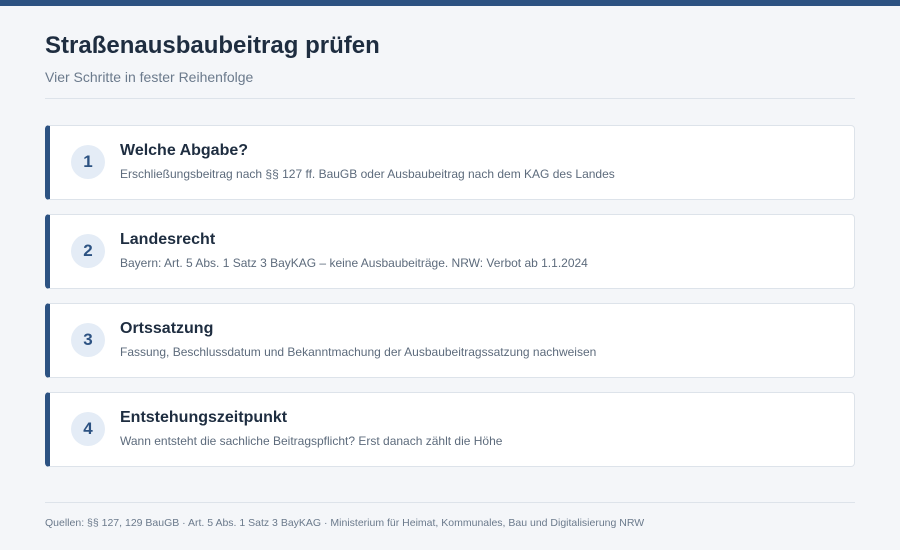 Image resolution: width=900 pixels, height=550 pixels. Describe the element at coordinates (450, 98) in the screenshot. I see `header-divider` at that location.